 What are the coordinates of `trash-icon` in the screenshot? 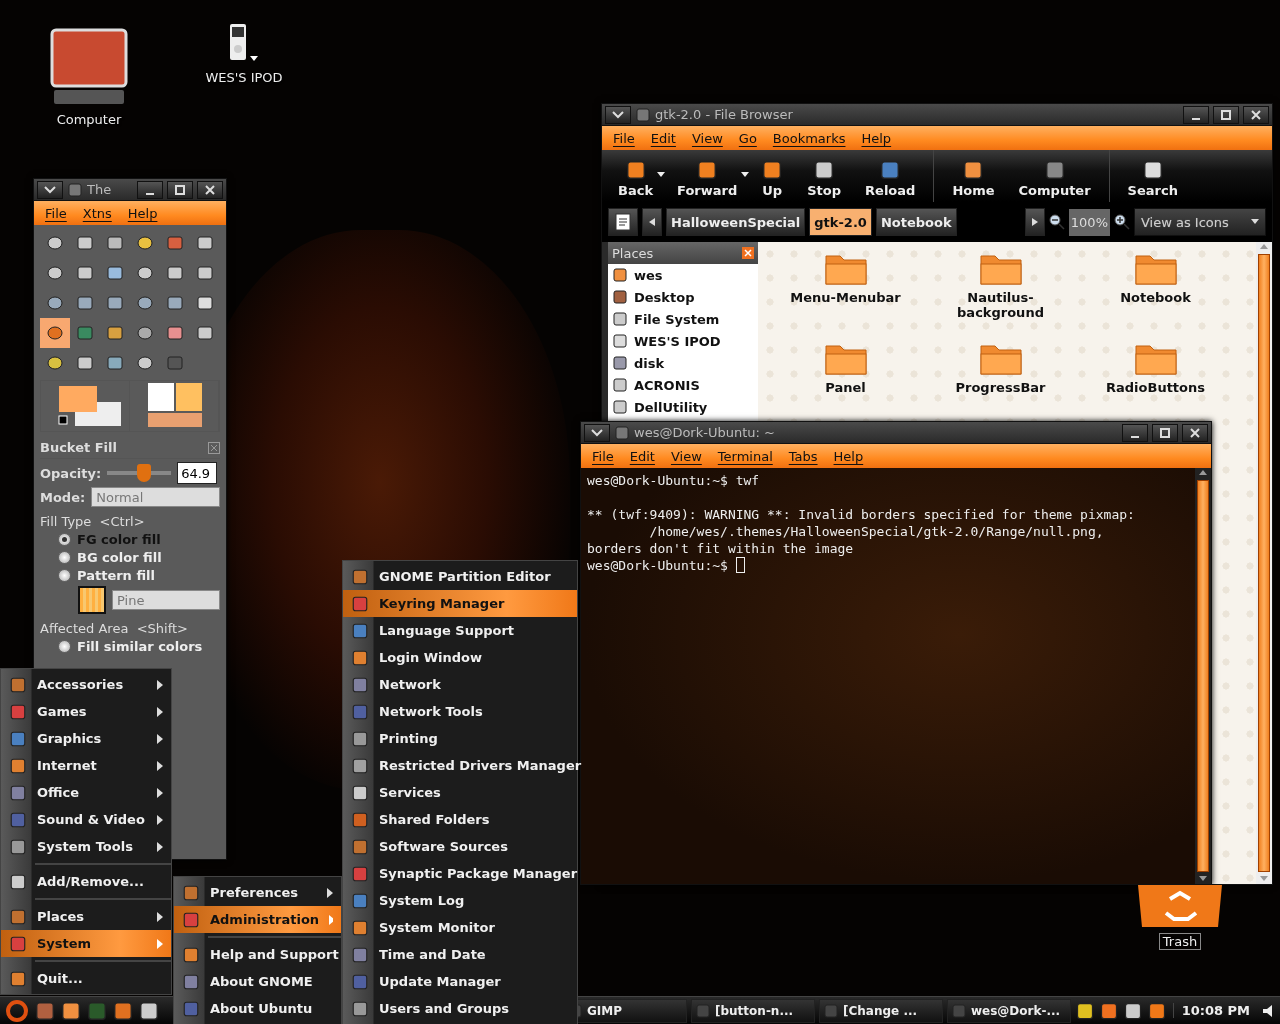 It's located at (1180, 907).